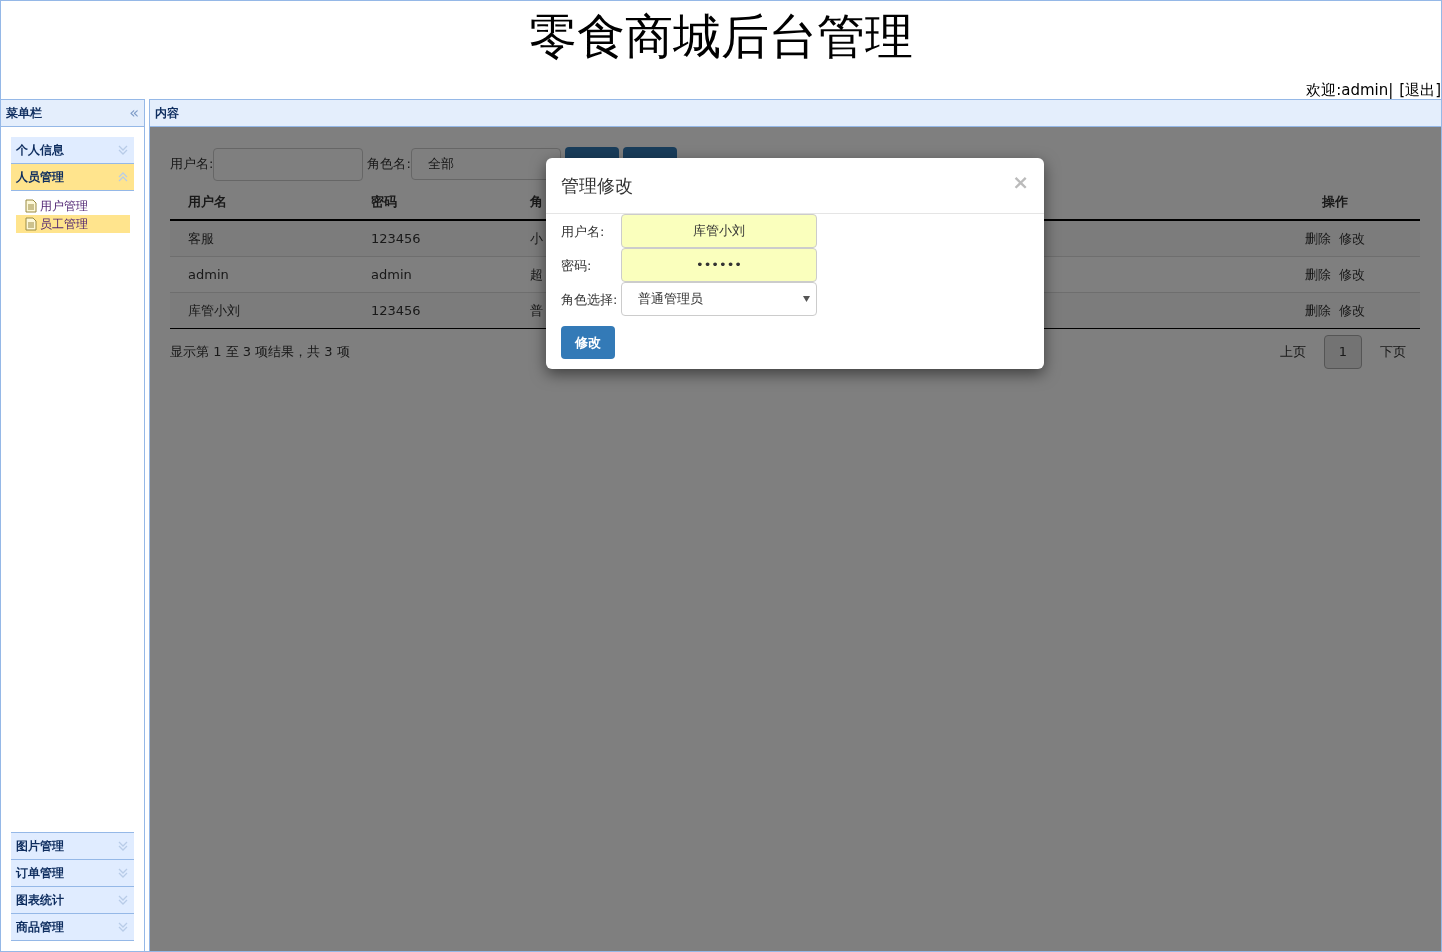 The image size is (1442, 952). I want to click on submit-button: 修改, so click(588, 342).